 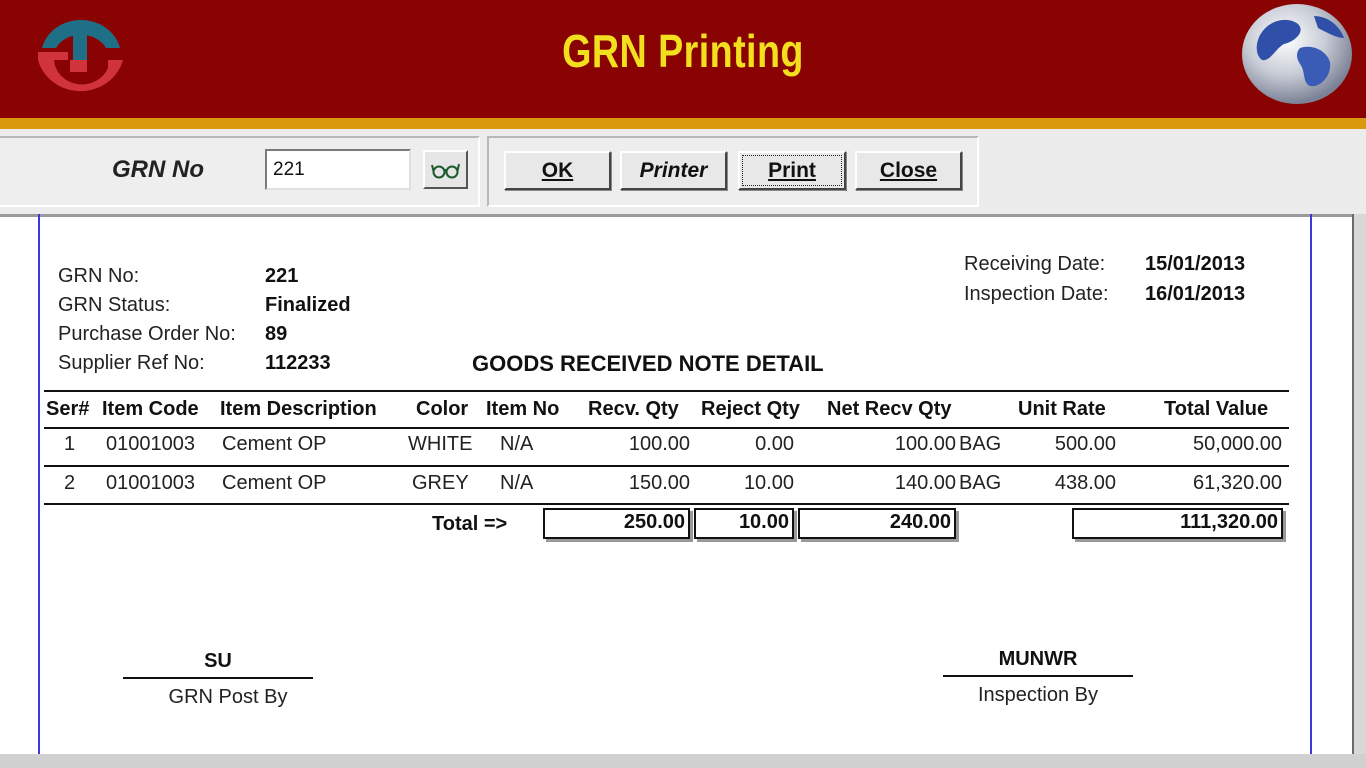 I want to click on ok-button-label: OK, so click(x=557, y=170).